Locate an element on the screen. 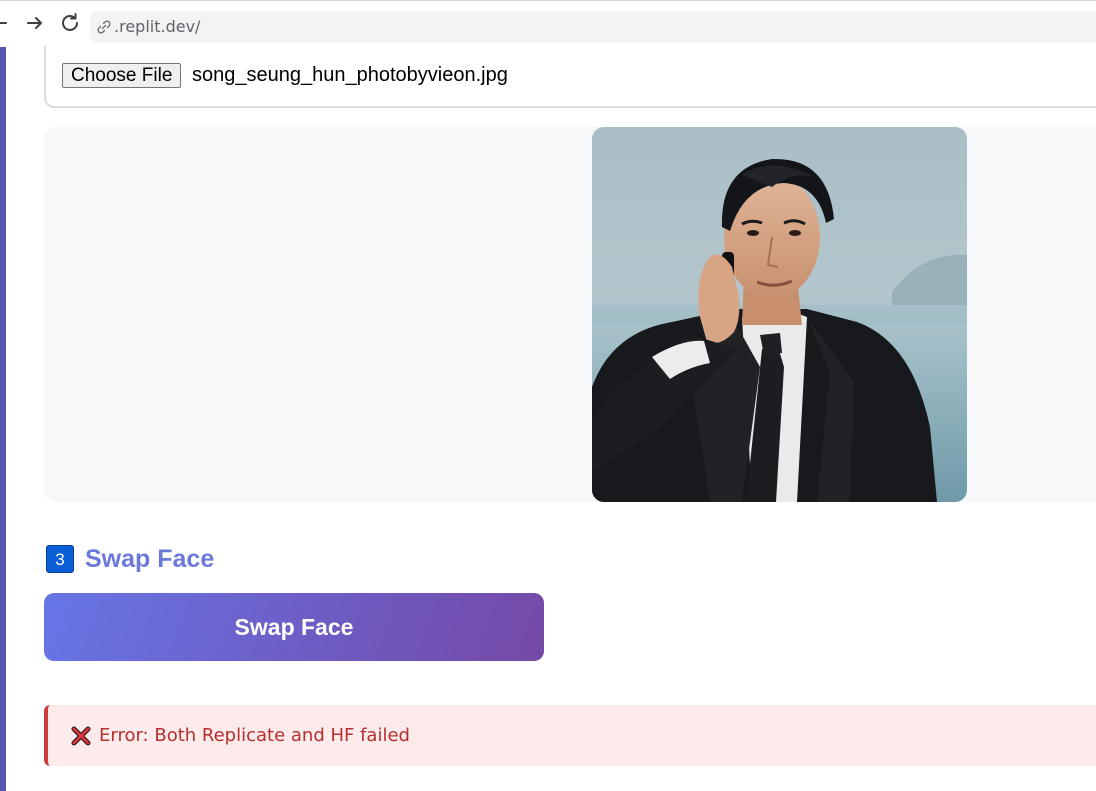 This screenshot has width=1096, height=791. browser-toolbar: .replit.dev/ is located at coordinates (548, 23).